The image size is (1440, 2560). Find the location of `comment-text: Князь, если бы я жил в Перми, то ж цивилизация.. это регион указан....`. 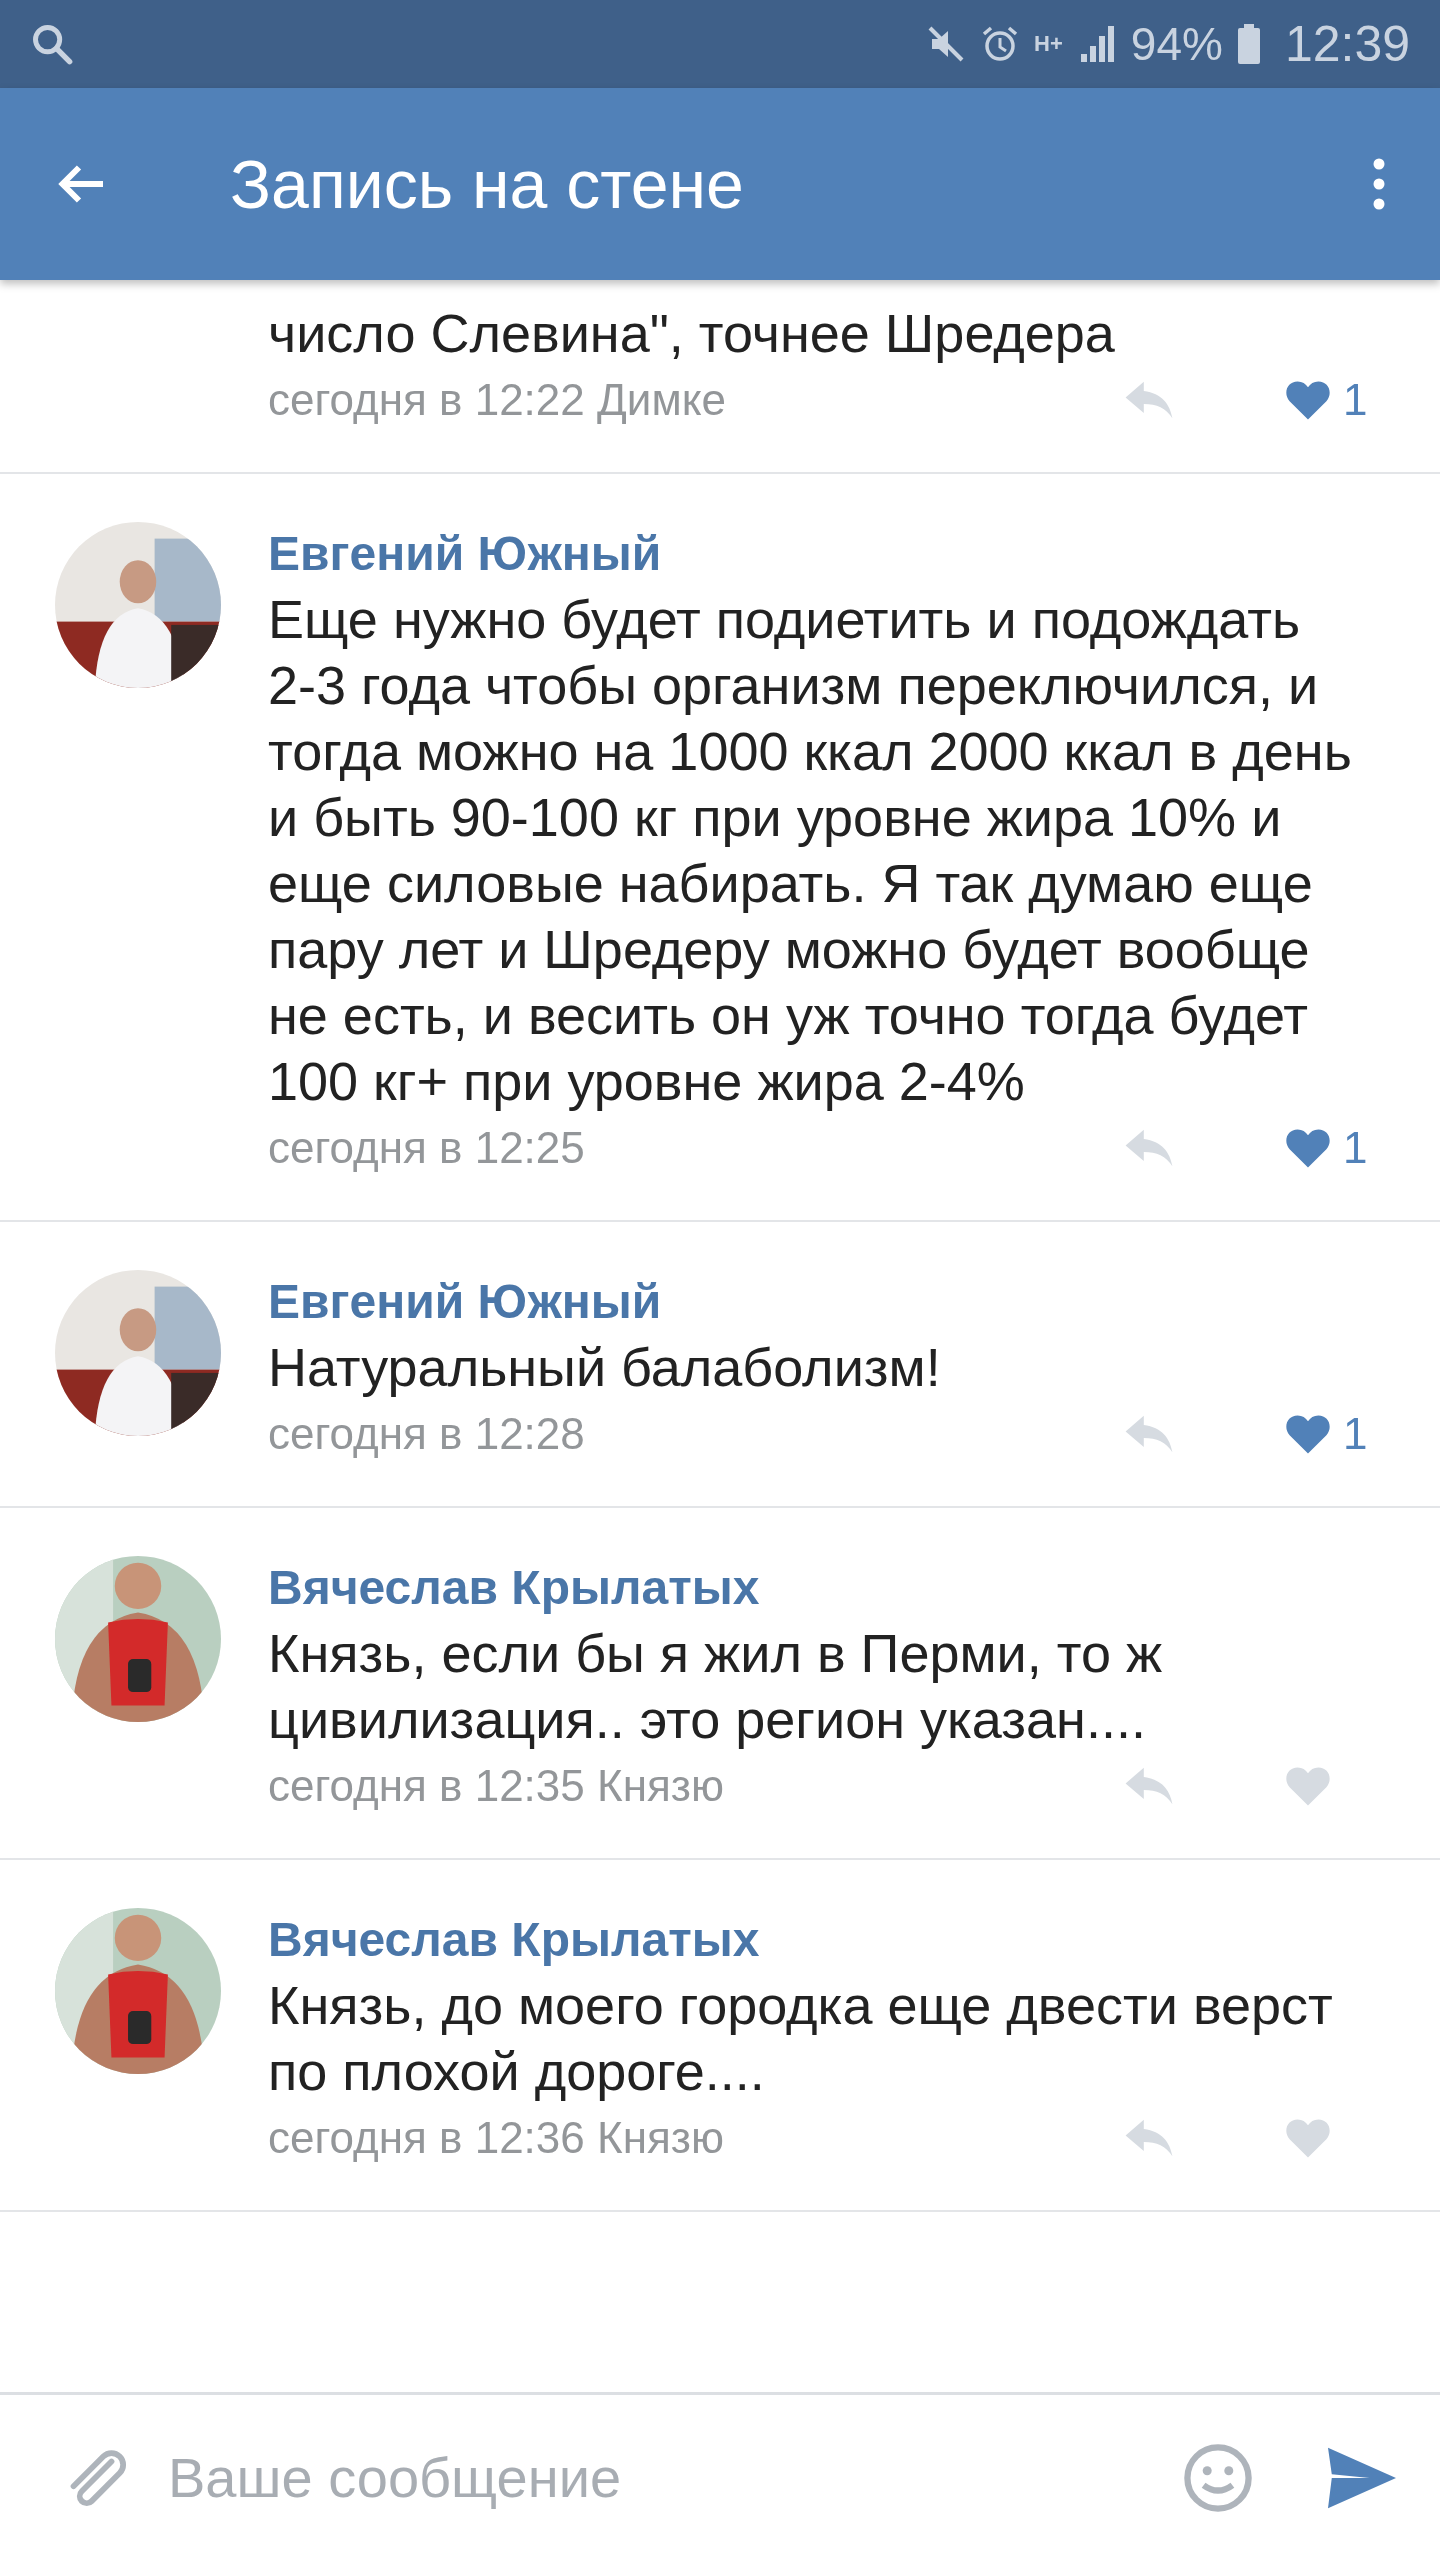

comment-text: Князь, если бы я жил в Перми, то ж цивилизация.. это регион указан.... is located at coordinates (716, 1686).